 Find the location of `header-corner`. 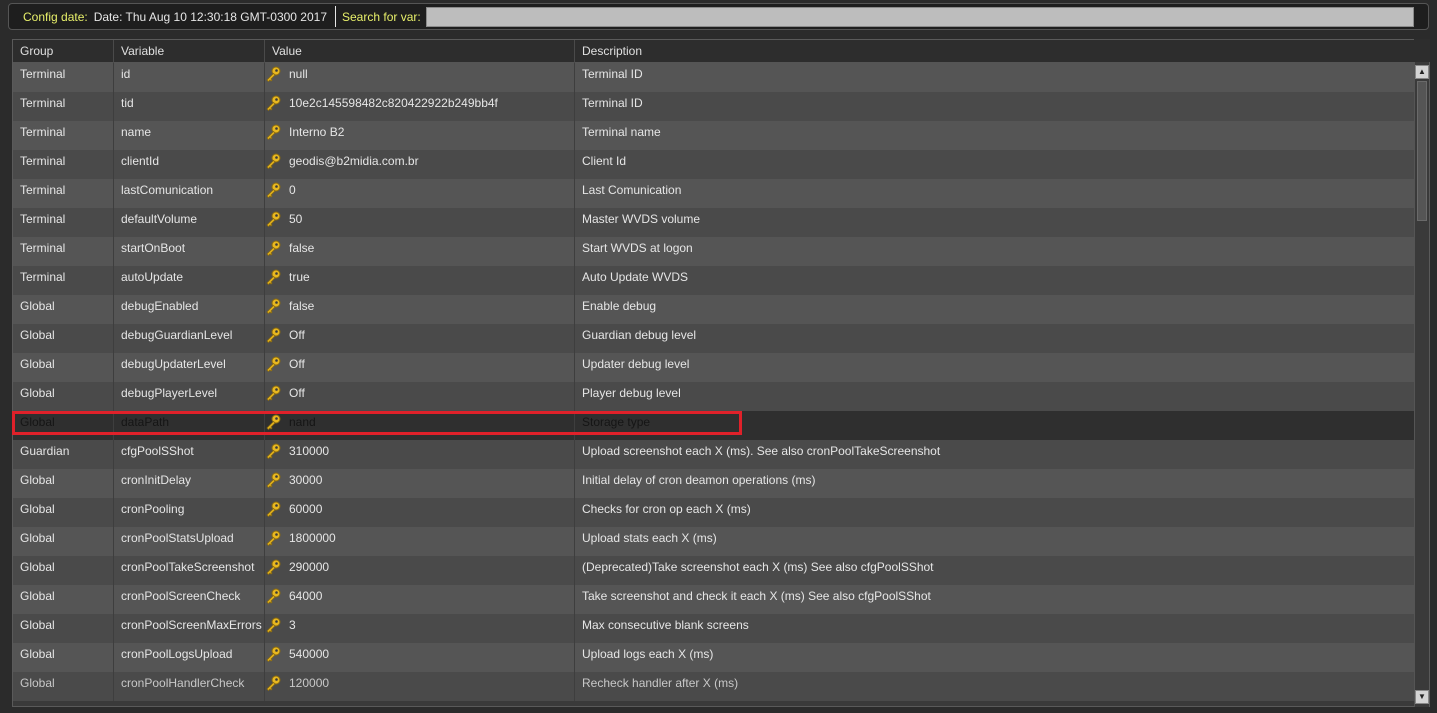

header-corner is located at coordinates (1422, 50).